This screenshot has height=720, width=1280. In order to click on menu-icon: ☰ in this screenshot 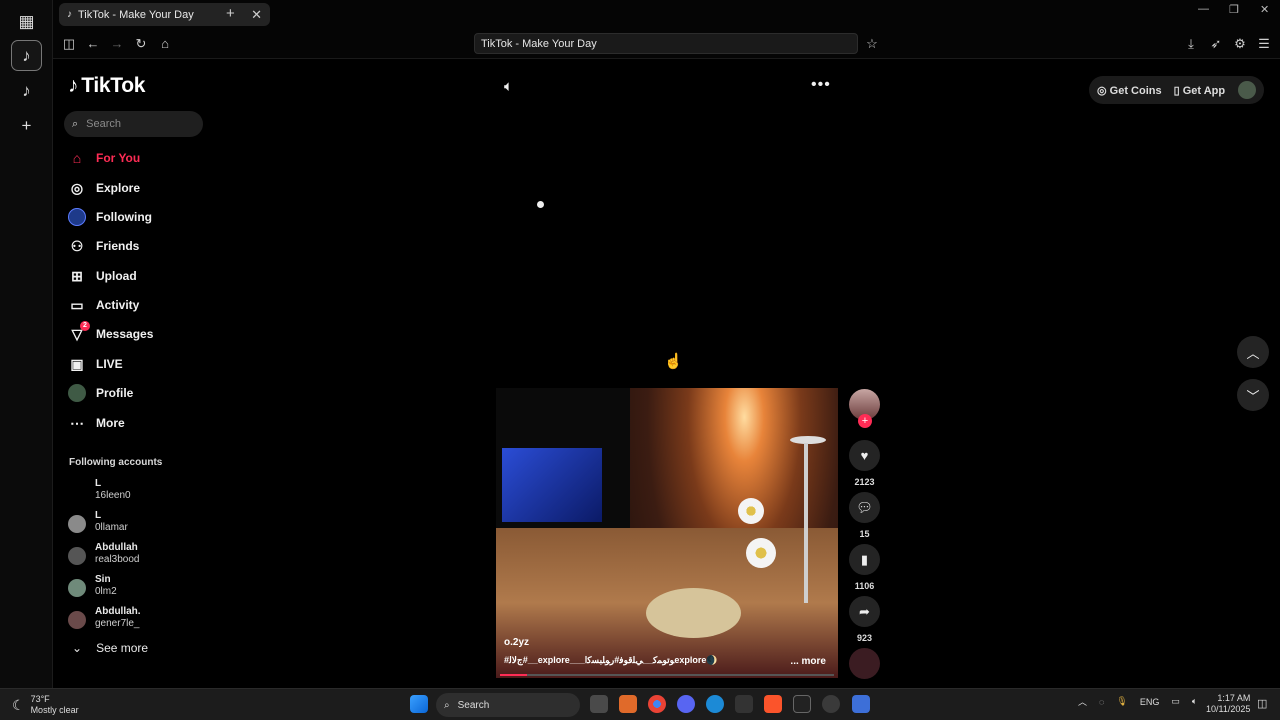, I will do `click(1264, 44)`.